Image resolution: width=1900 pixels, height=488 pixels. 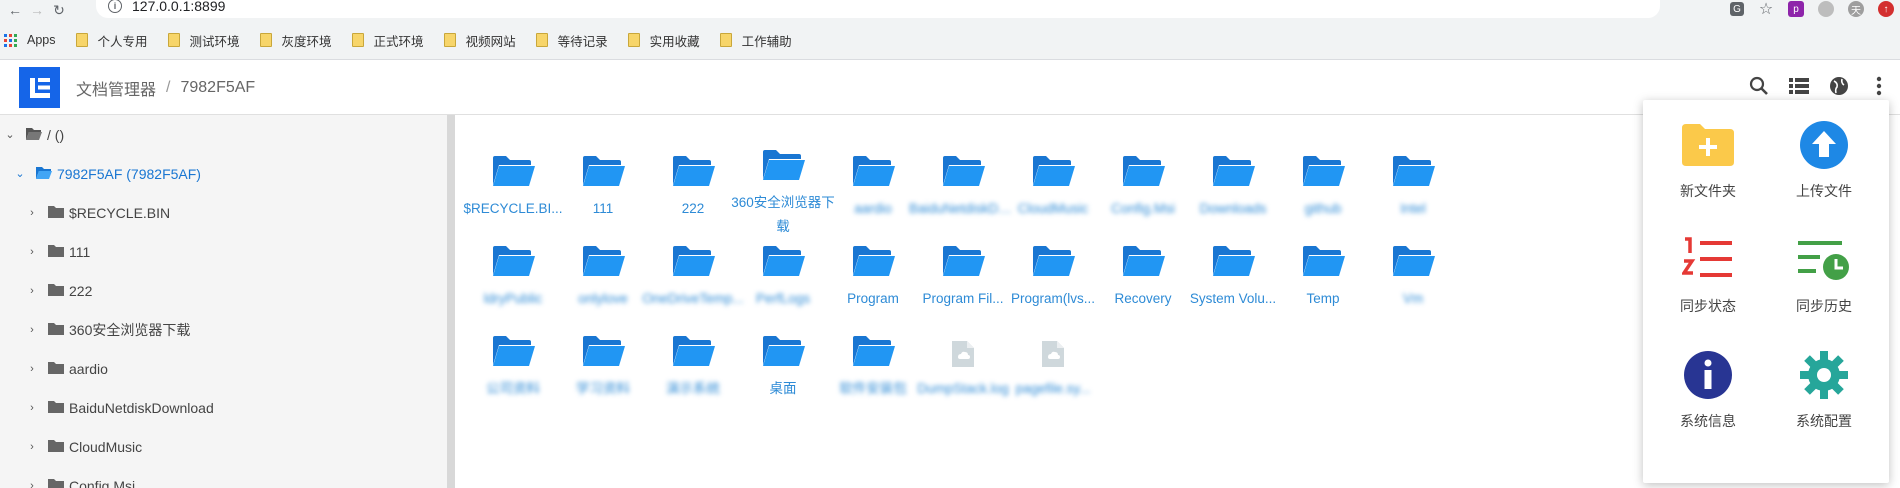 What do you see at coordinates (122, 41) in the screenshot?
I see `bookmark-label: 个人专用` at bounding box center [122, 41].